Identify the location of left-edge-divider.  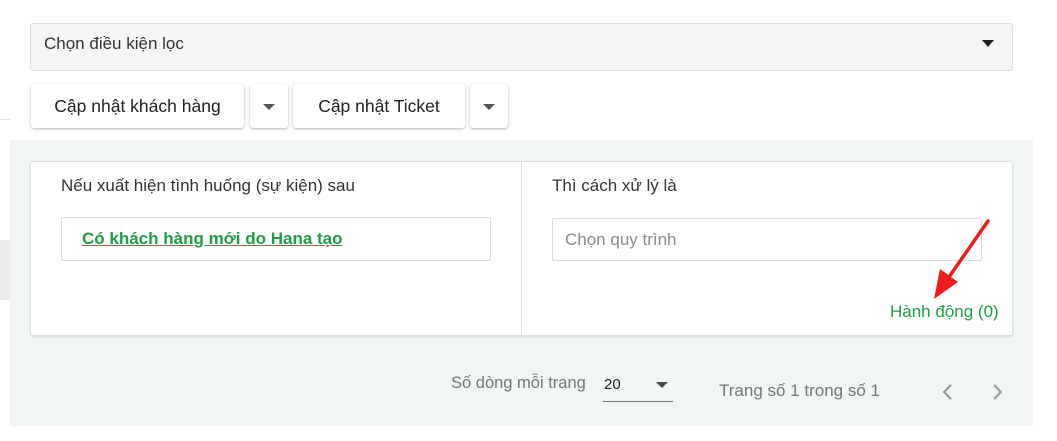
(5, 60).